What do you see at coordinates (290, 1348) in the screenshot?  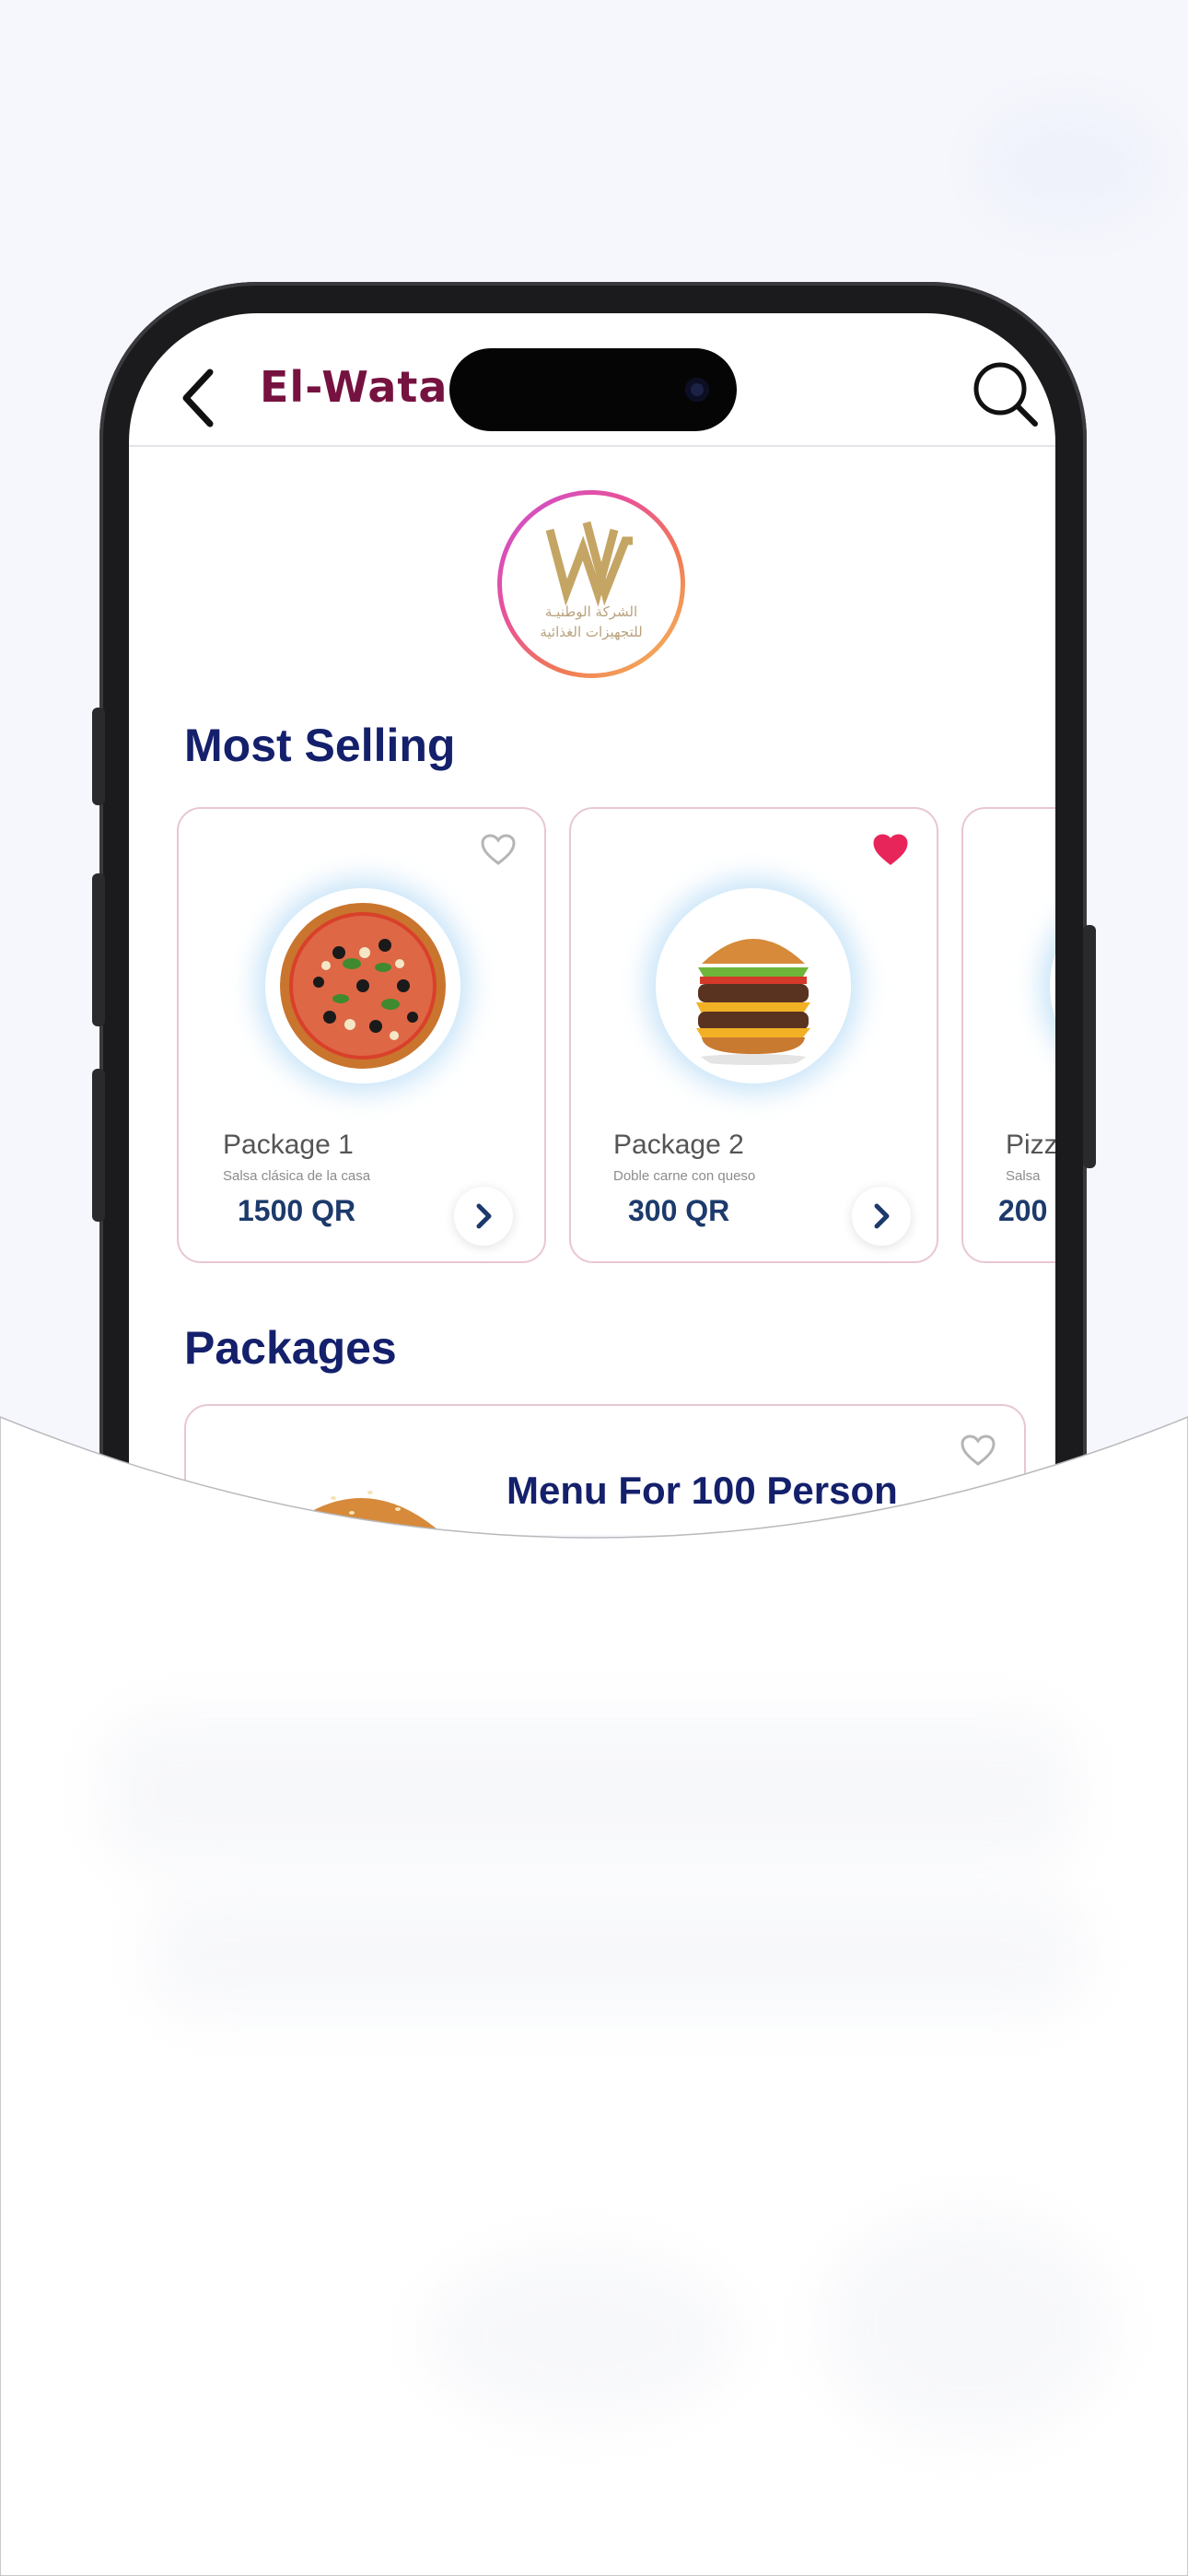 I see `section-title-packages: Packages` at bounding box center [290, 1348].